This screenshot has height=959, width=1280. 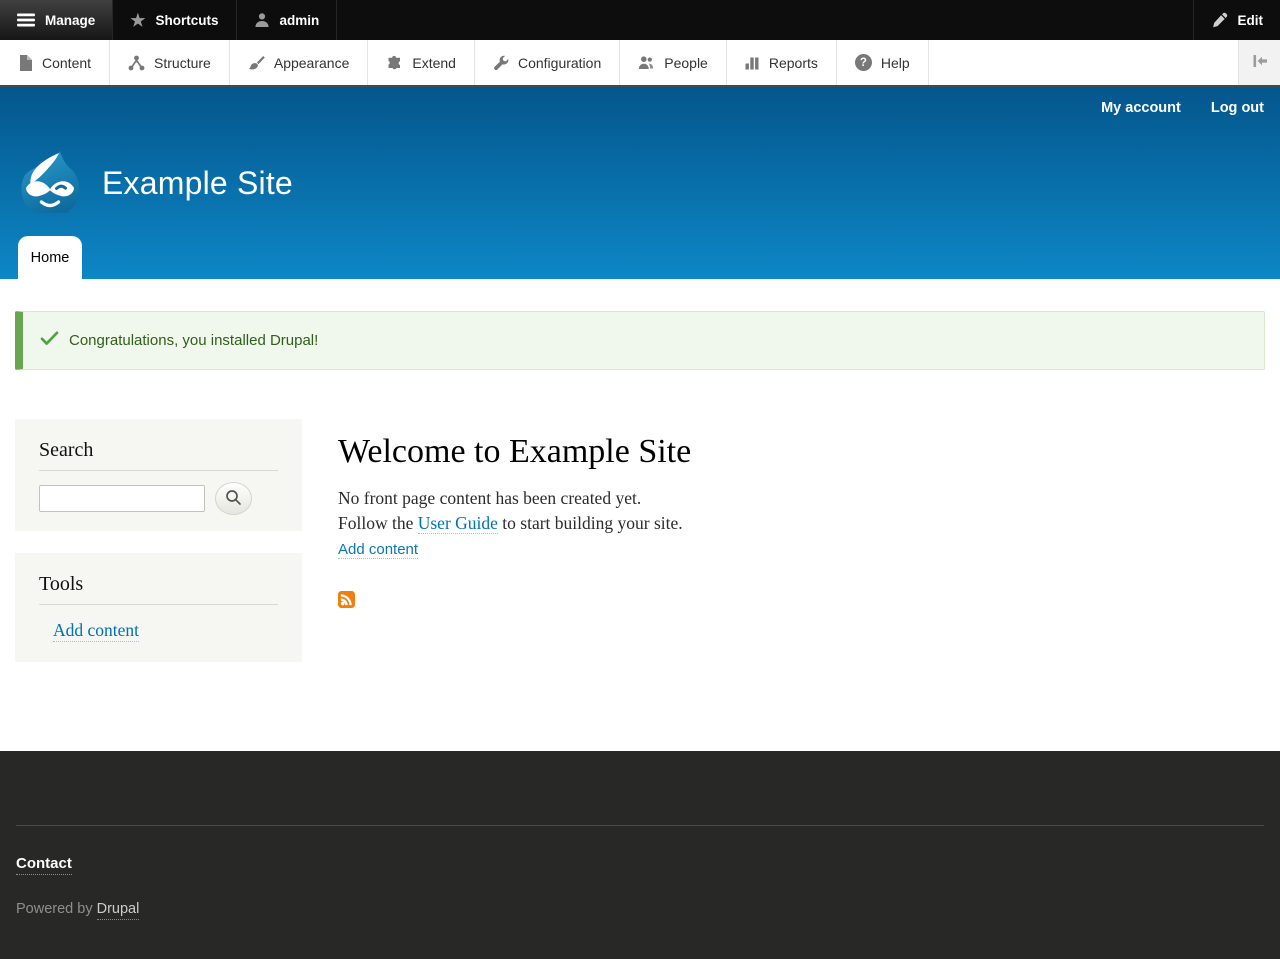 I want to click on collapse-left-icon, so click(x=1260, y=62).